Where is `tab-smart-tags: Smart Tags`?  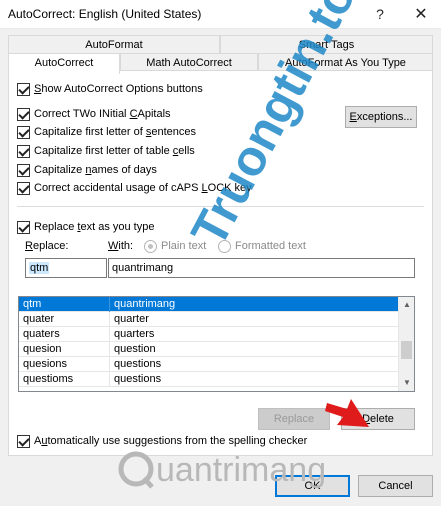 tab-smart-tags: Smart Tags is located at coordinates (326, 44).